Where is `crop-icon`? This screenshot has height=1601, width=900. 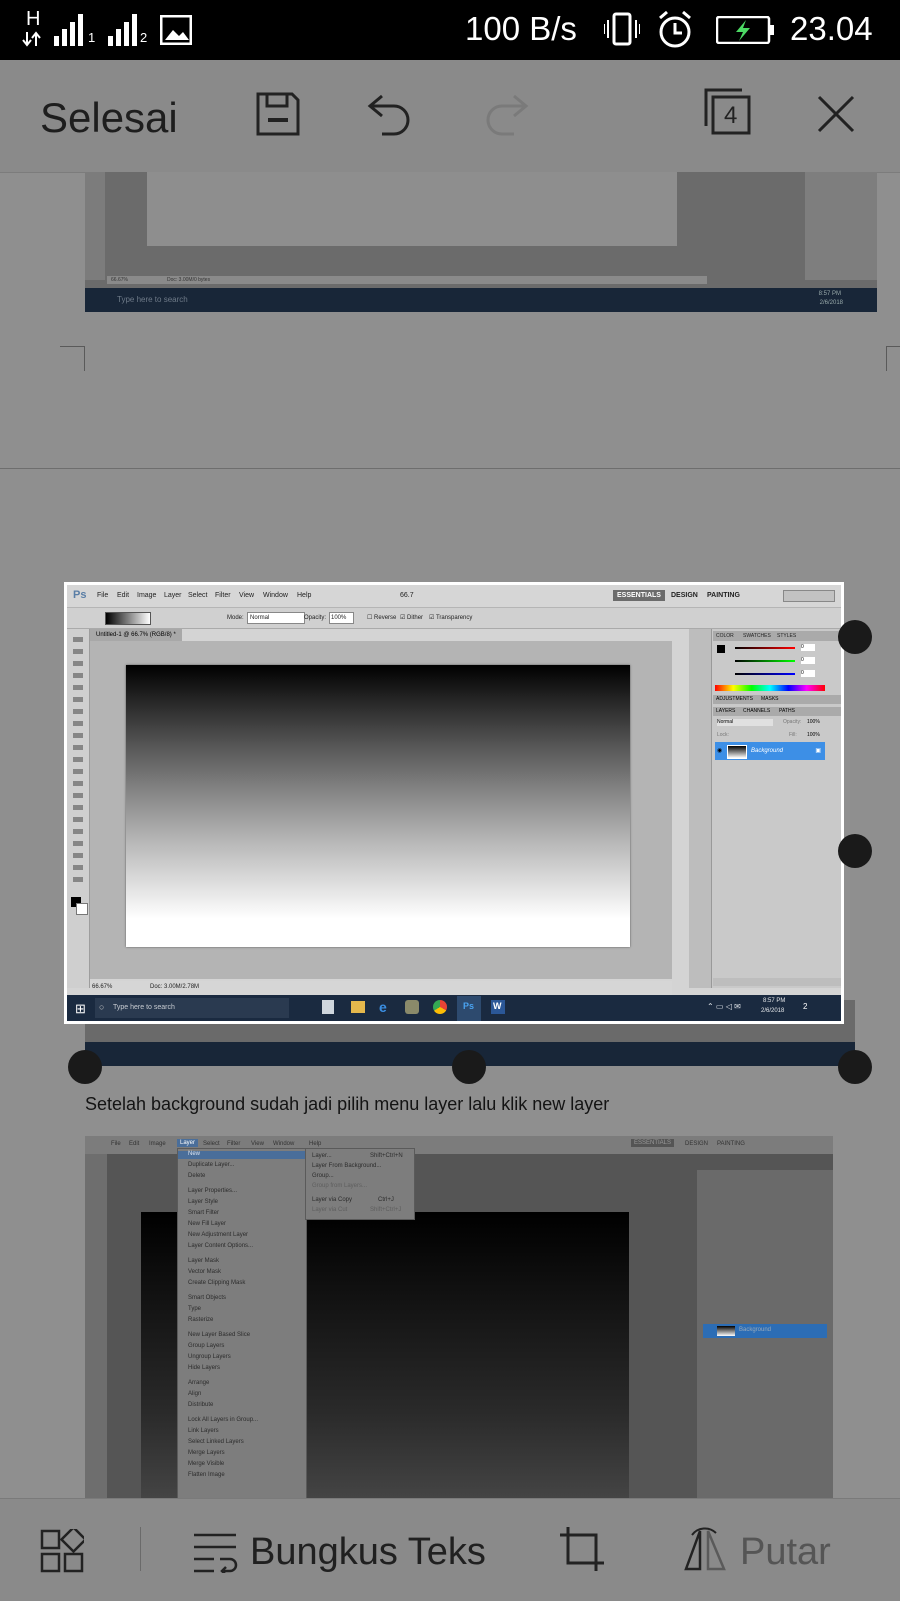
crop-icon is located at coordinates (582, 1551).